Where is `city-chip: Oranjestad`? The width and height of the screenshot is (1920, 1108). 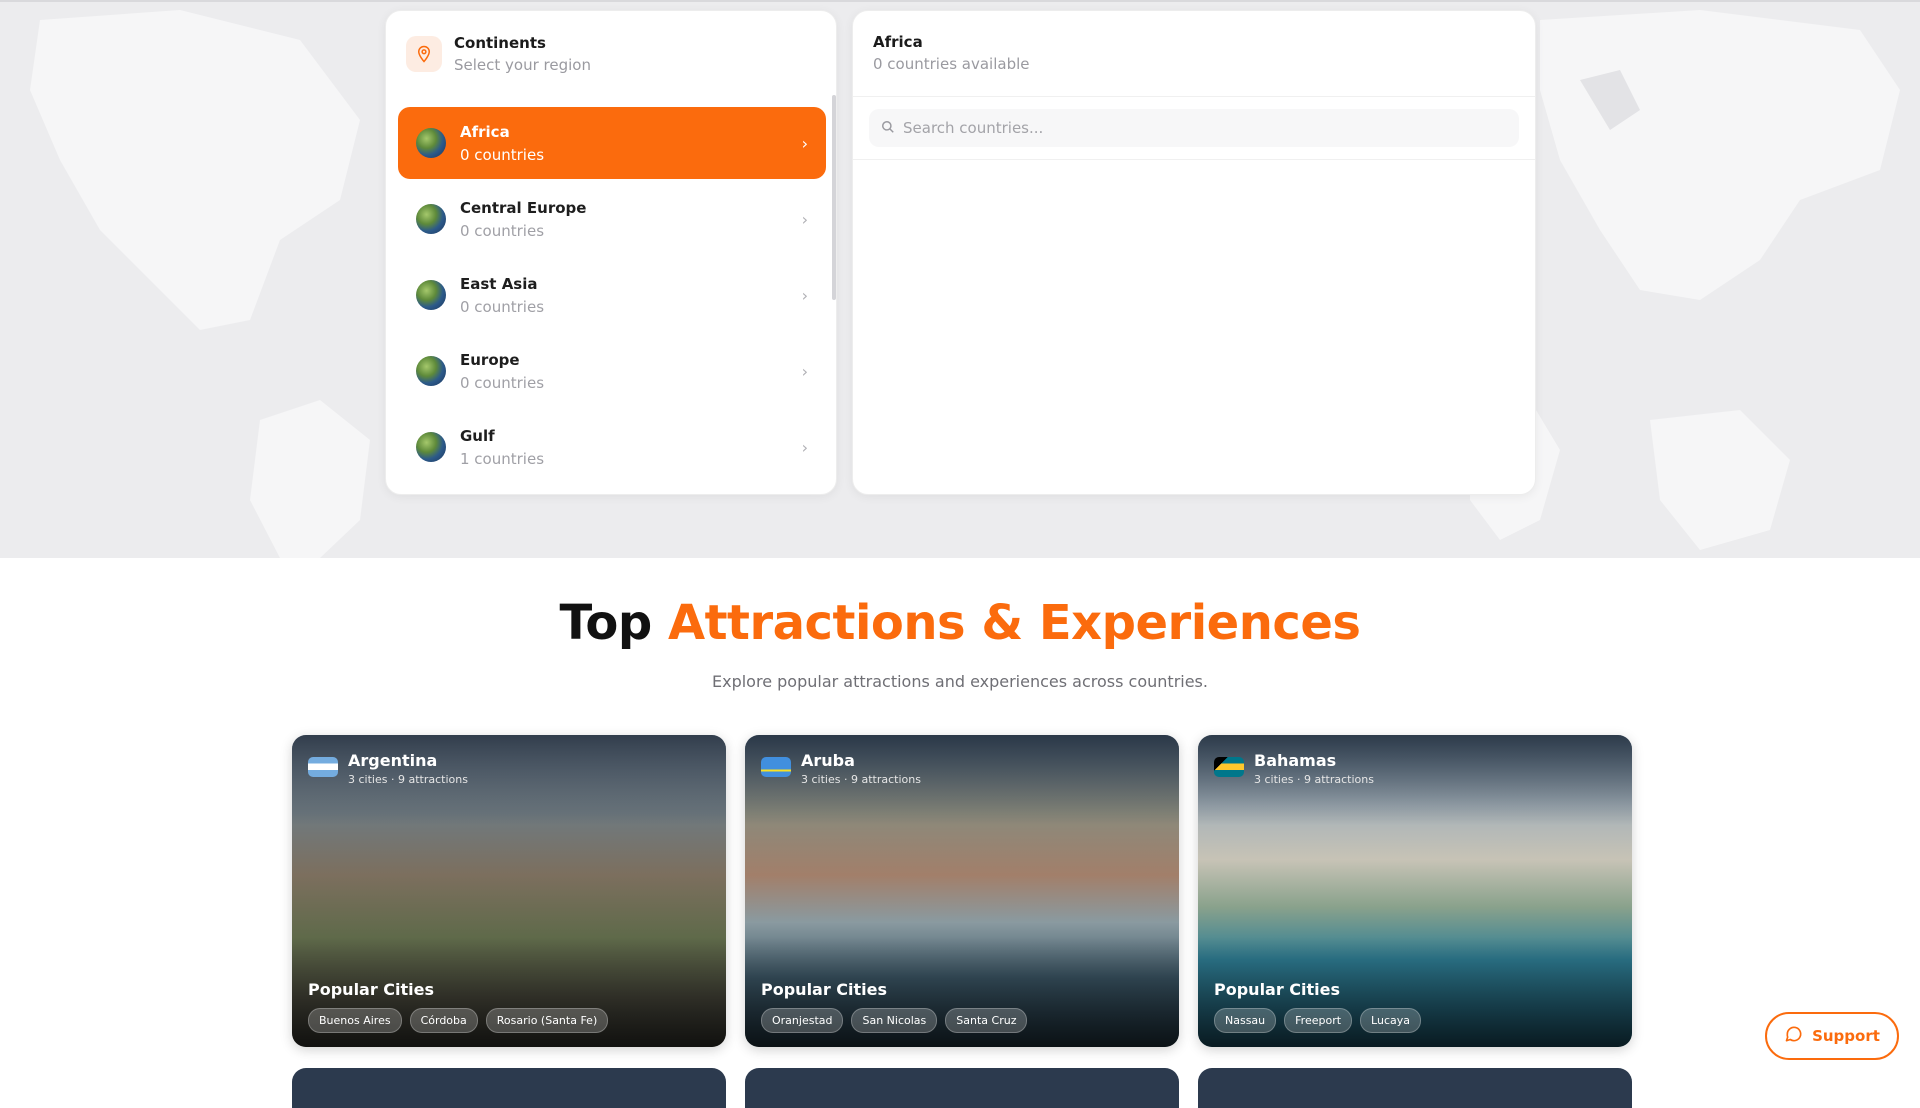 city-chip: Oranjestad is located at coordinates (802, 1020).